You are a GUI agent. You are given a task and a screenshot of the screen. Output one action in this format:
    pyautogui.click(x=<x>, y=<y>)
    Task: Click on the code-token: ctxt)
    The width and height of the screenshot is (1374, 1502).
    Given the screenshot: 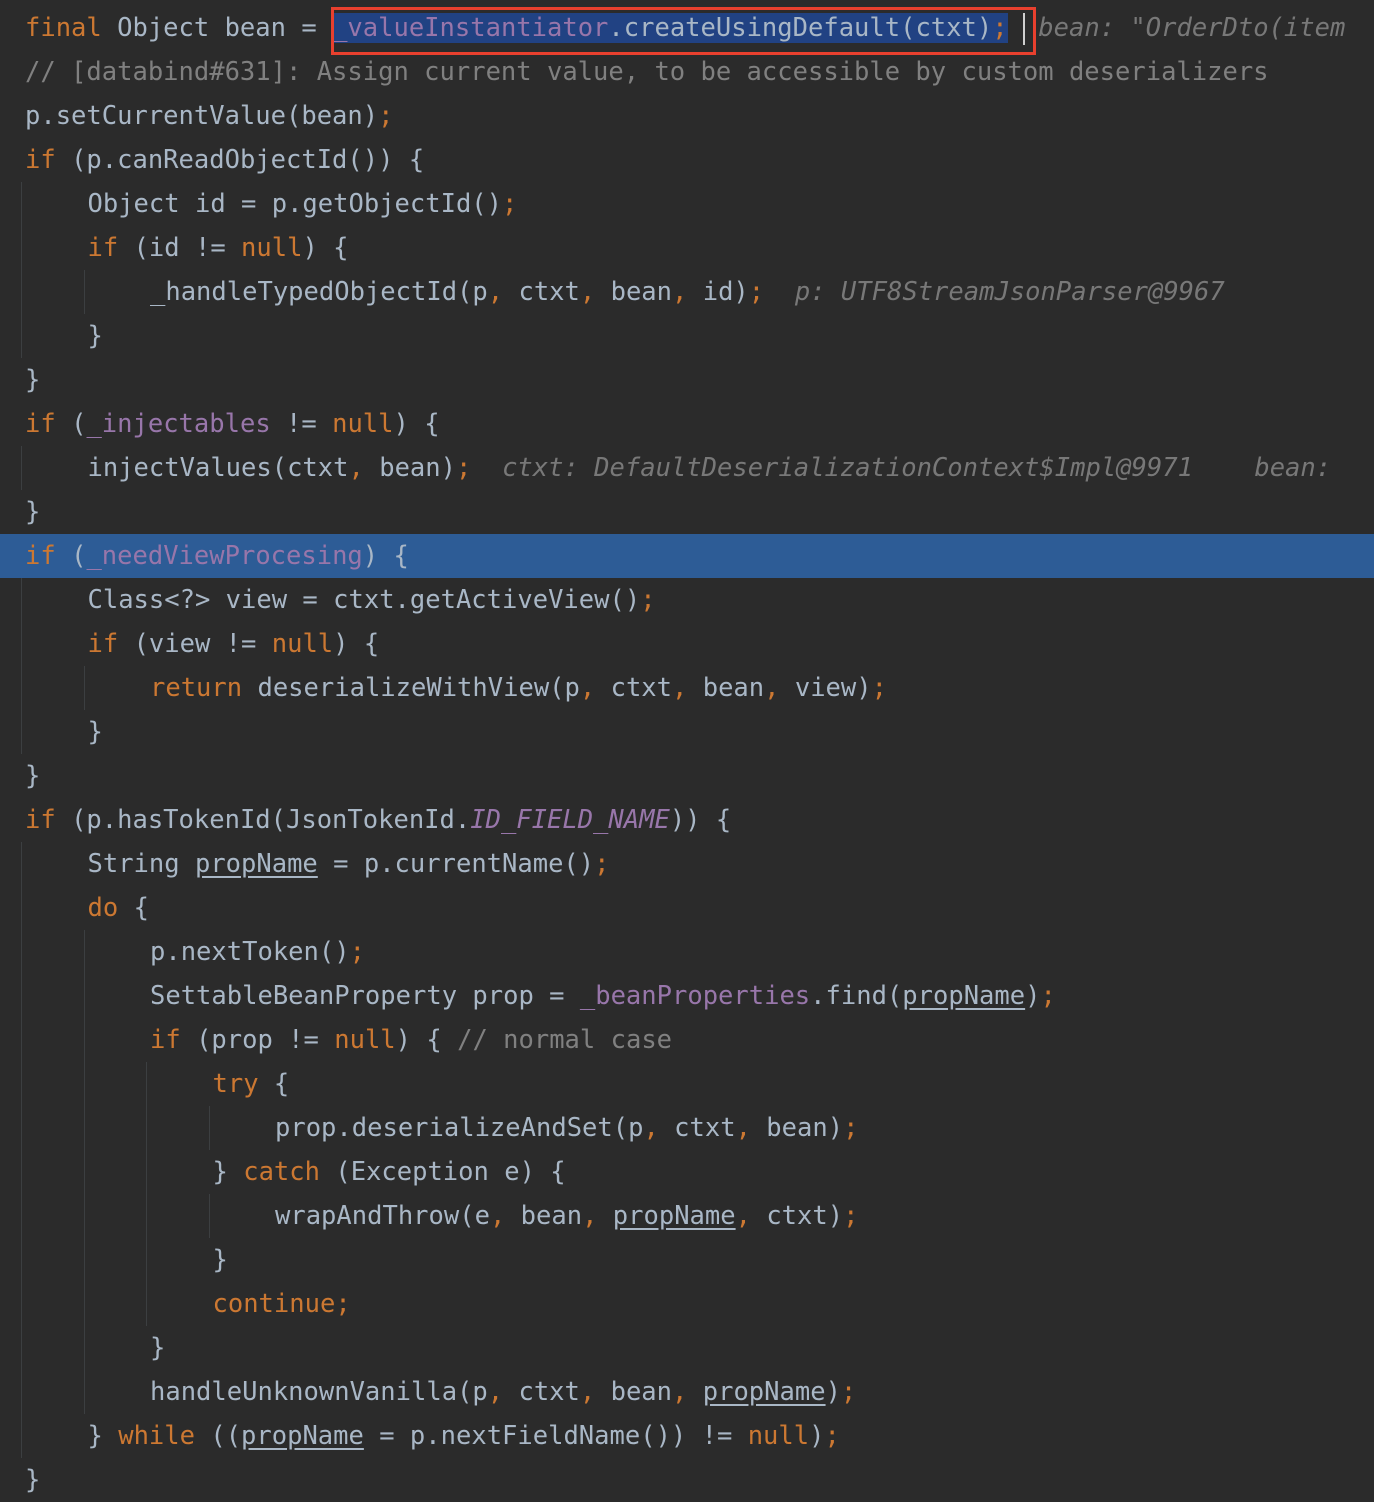 What is the action you would take?
    pyautogui.click(x=797, y=1216)
    